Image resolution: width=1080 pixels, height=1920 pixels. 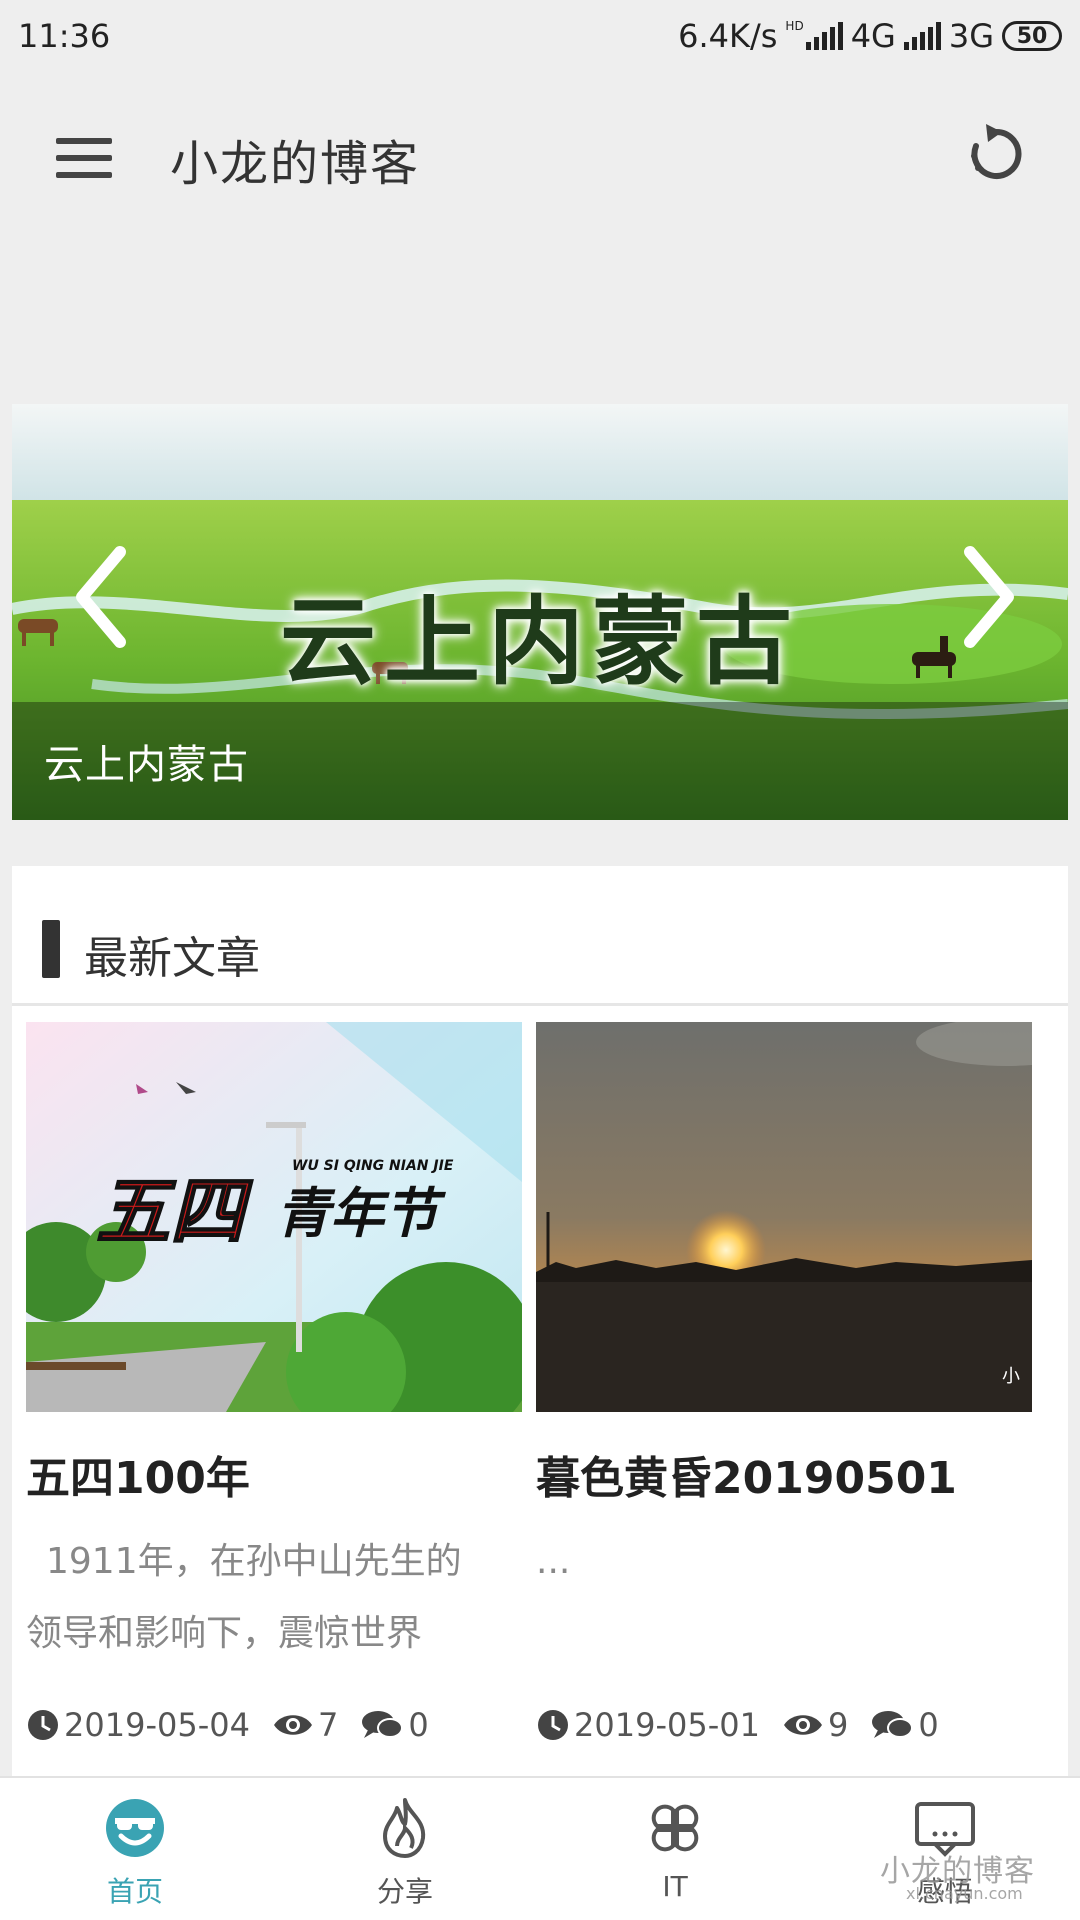 I want to click on article-thumbnail: 五四 青年节 WU SI QING NIAN JIE, so click(x=274, y=1217).